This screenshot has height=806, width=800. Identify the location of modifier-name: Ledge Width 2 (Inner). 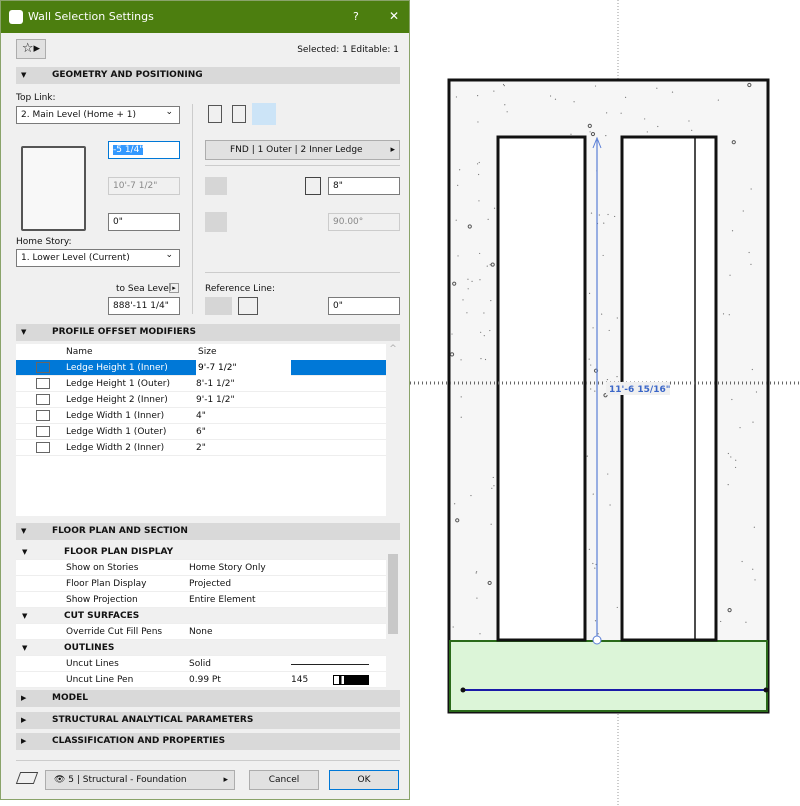
(115, 448).